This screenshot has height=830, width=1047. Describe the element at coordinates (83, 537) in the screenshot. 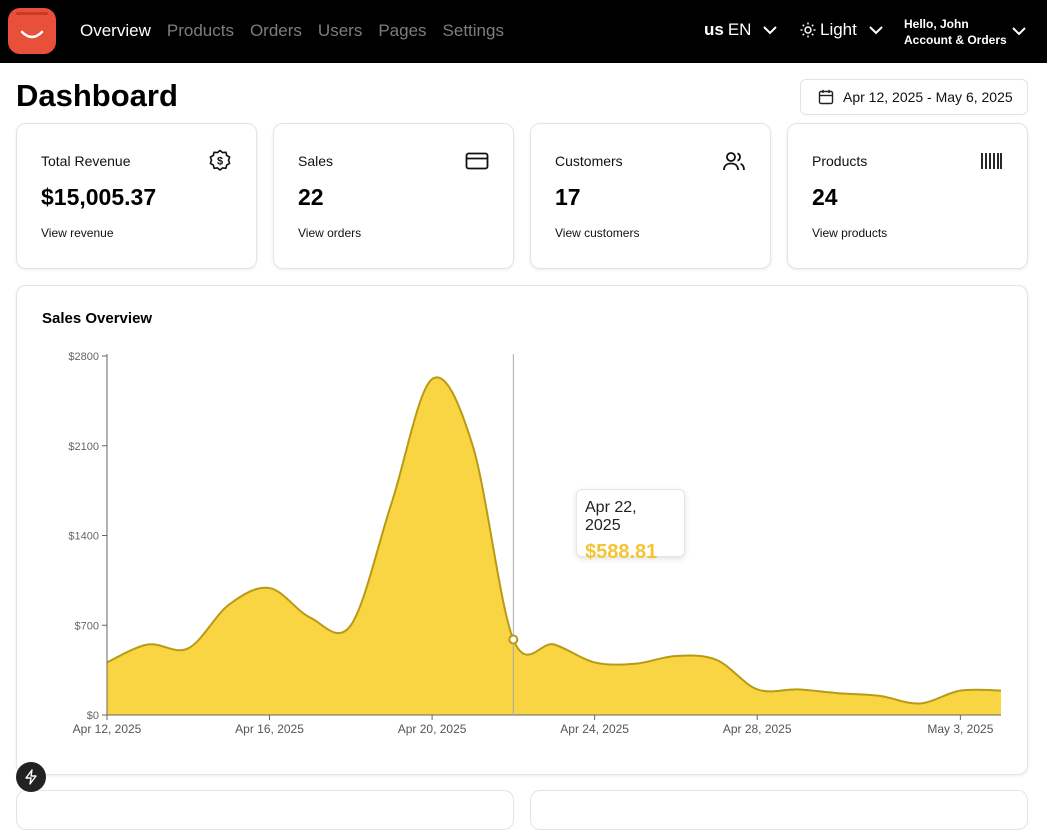

I see `y-tick-label: $1400` at that location.